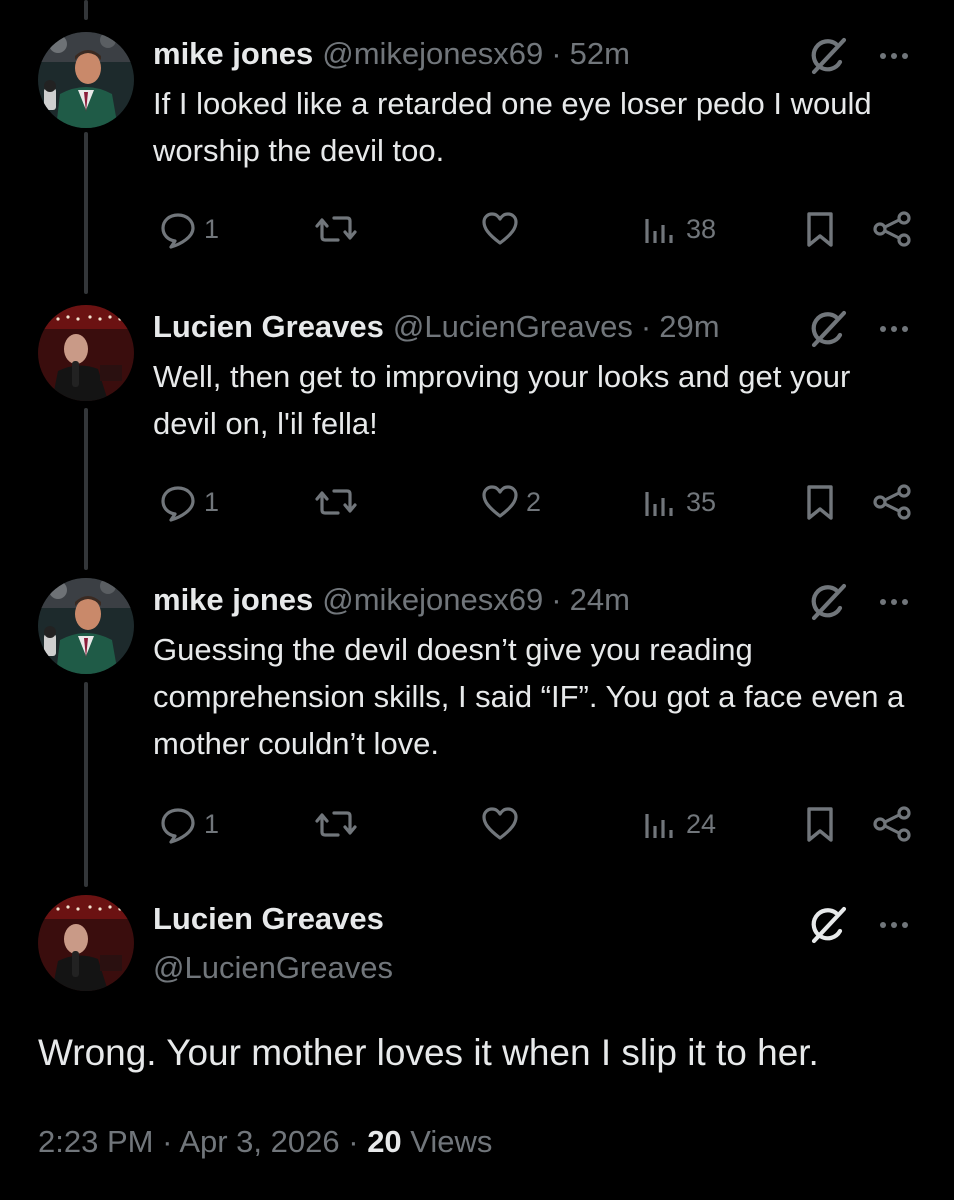 This screenshot has width=954, height=1200. What do you see at coordinates (477, 824) in the screenshot?
I see `action-bar: 1 24` at bounding box center [477, 824].